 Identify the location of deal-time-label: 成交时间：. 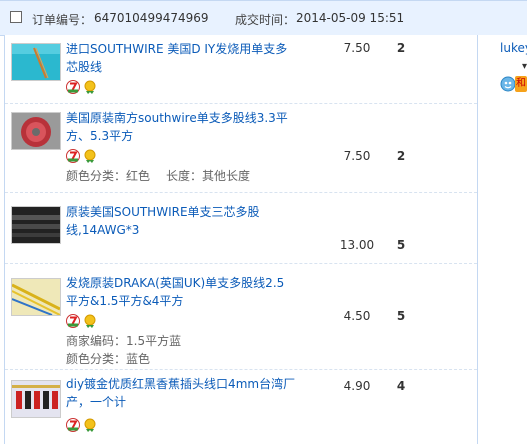
(265, 20).